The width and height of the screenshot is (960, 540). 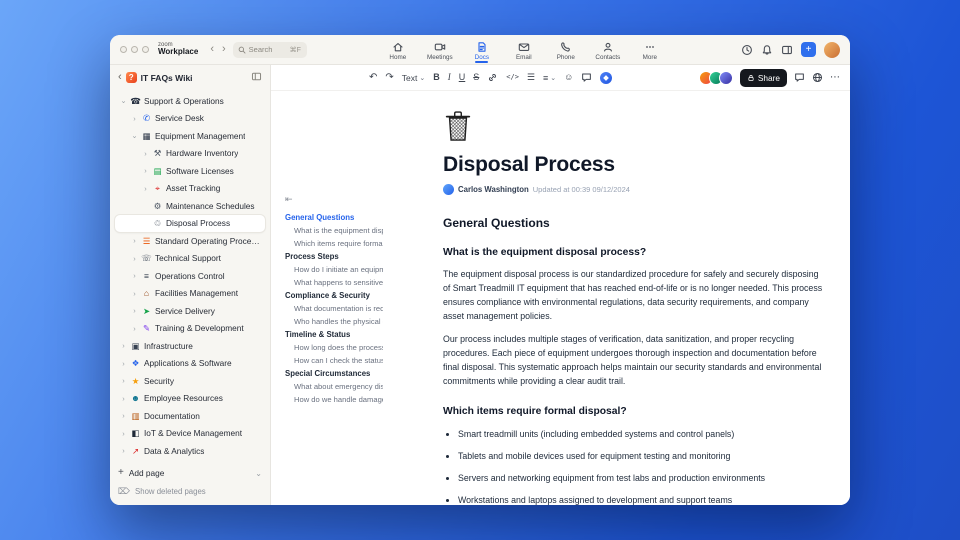 What do you see at coordinates (190, 241) in the screenshot?
I see `tree-item: › ☰ Standard Operating Procedures` at bounding box center [190, 241].